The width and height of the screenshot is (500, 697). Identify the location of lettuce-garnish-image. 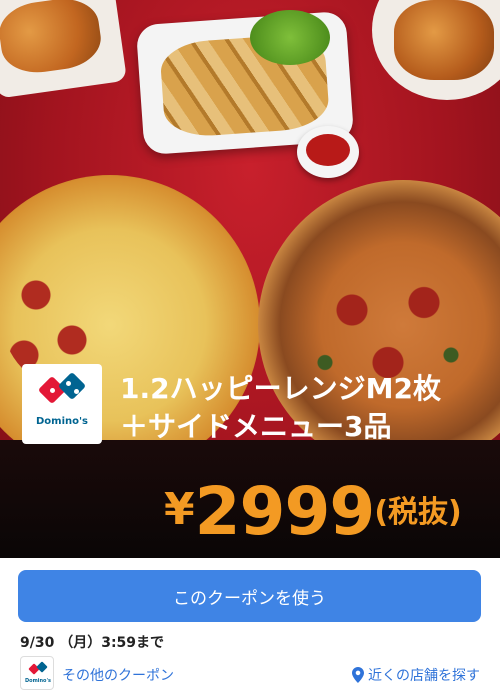
(290, 37).